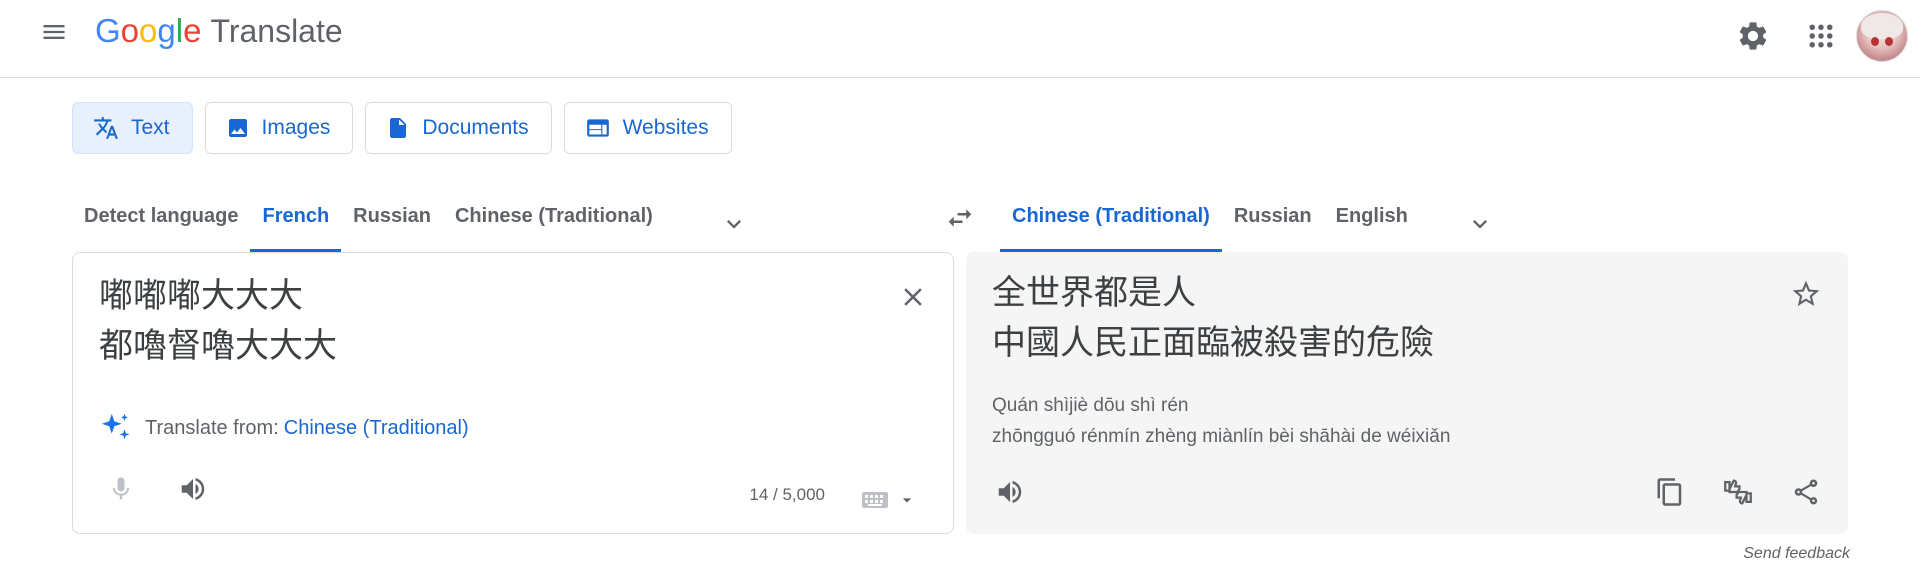 Image resolution: width=1920 pixels, height=580 pixels. What do you see at coordinates (787, 494) in the screenshot?
I see `character-count: 14 / 5,000` at bounding box center [787, 494].